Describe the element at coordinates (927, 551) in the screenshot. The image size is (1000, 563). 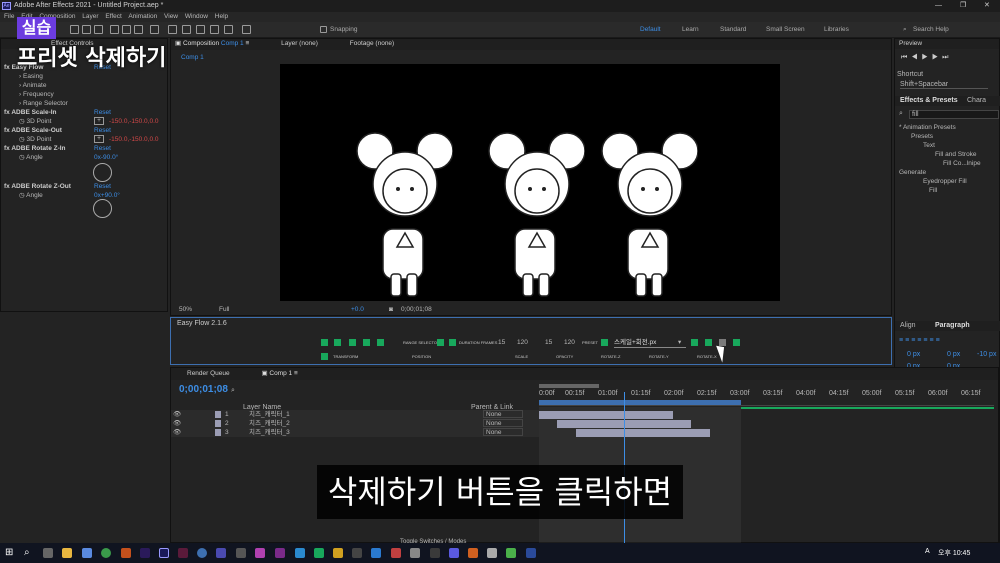
I see `input-language: A` at that location.